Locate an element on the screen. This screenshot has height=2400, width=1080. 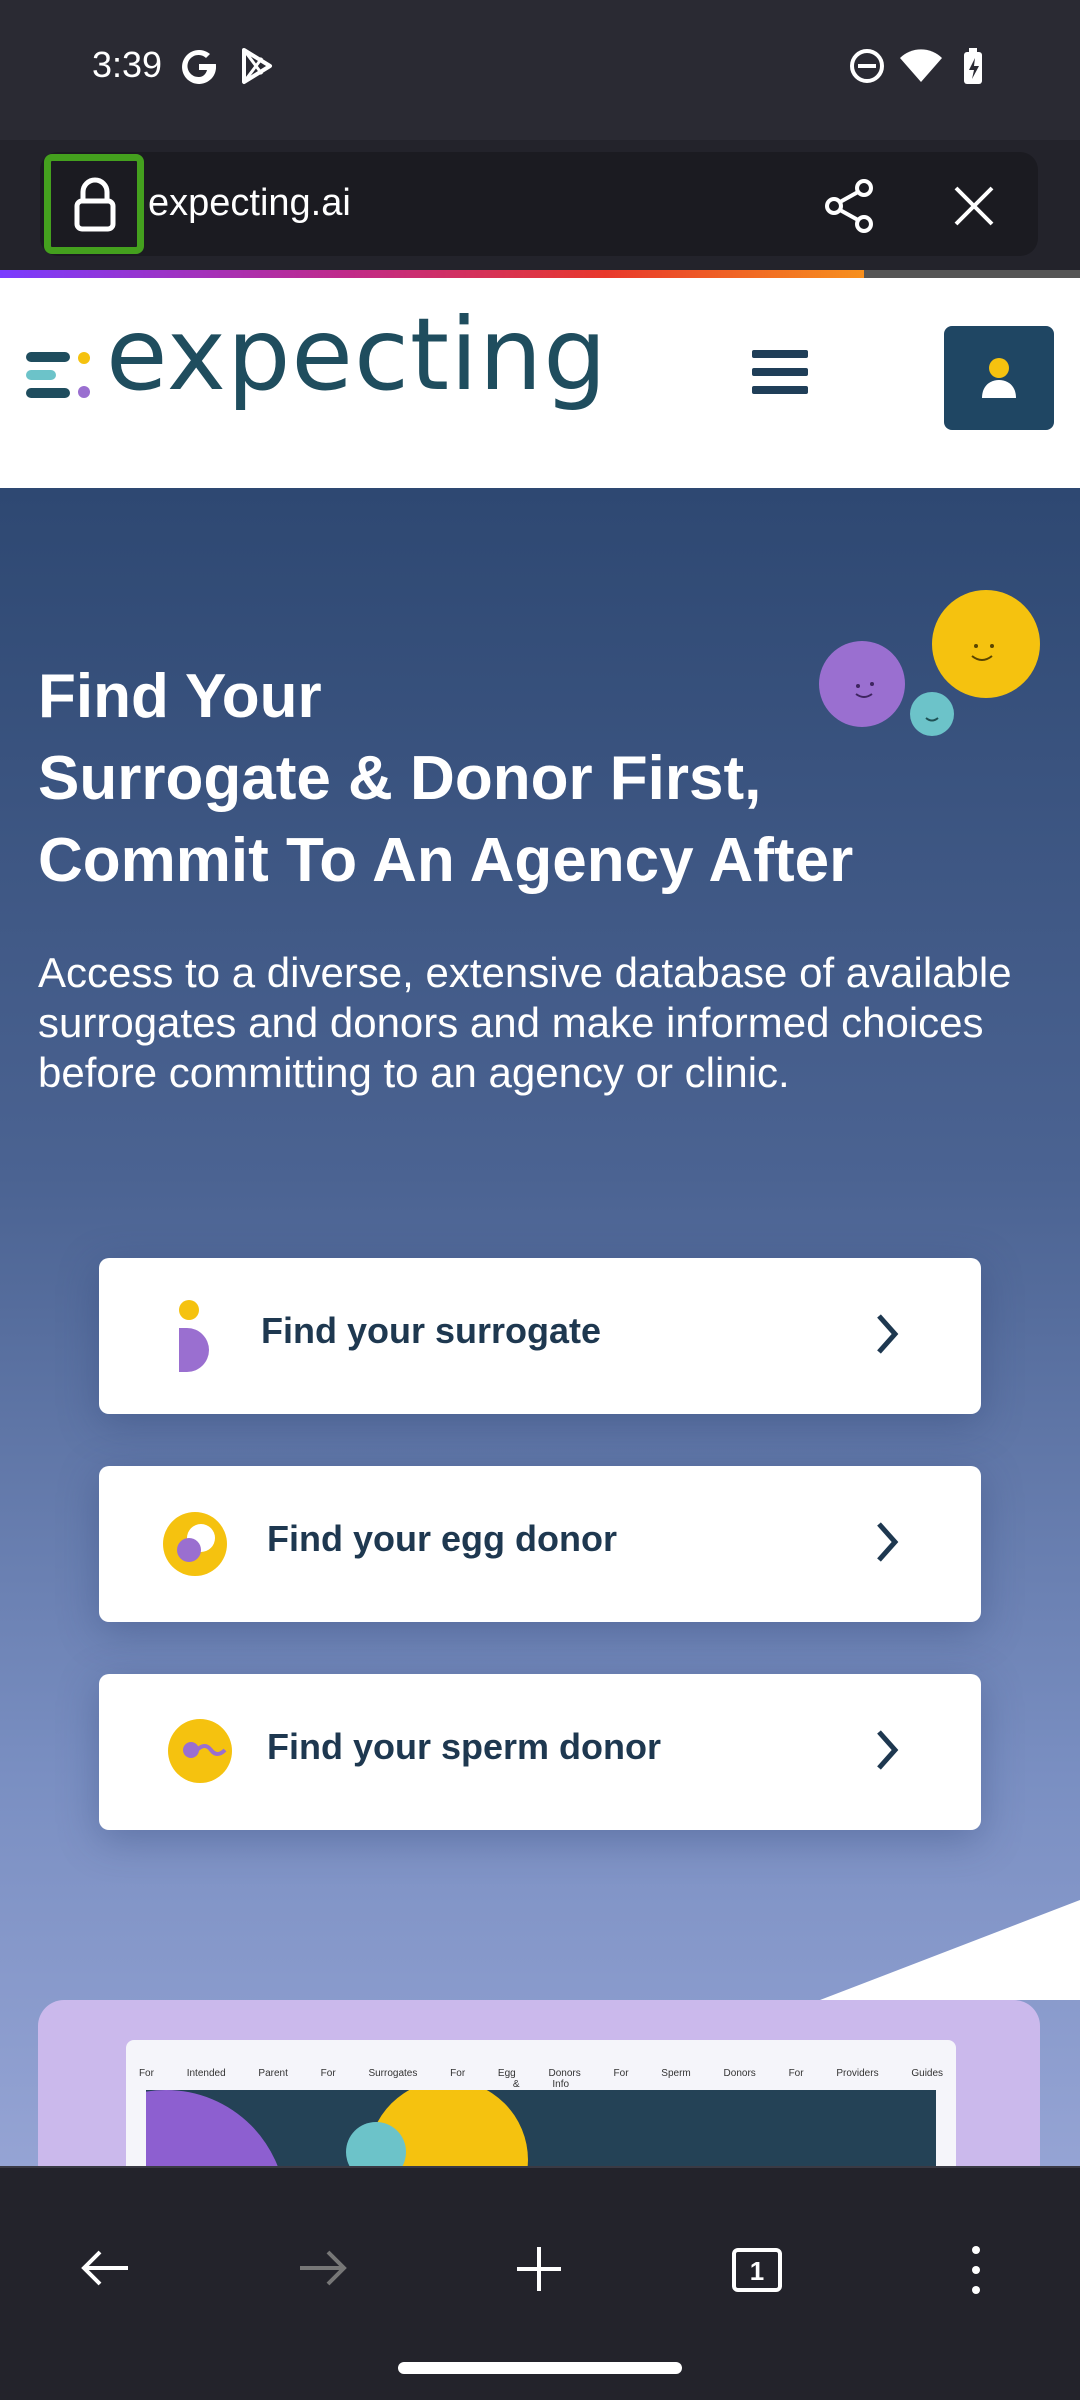
status-bar: 3:39 is located at coordinates (540, 70).